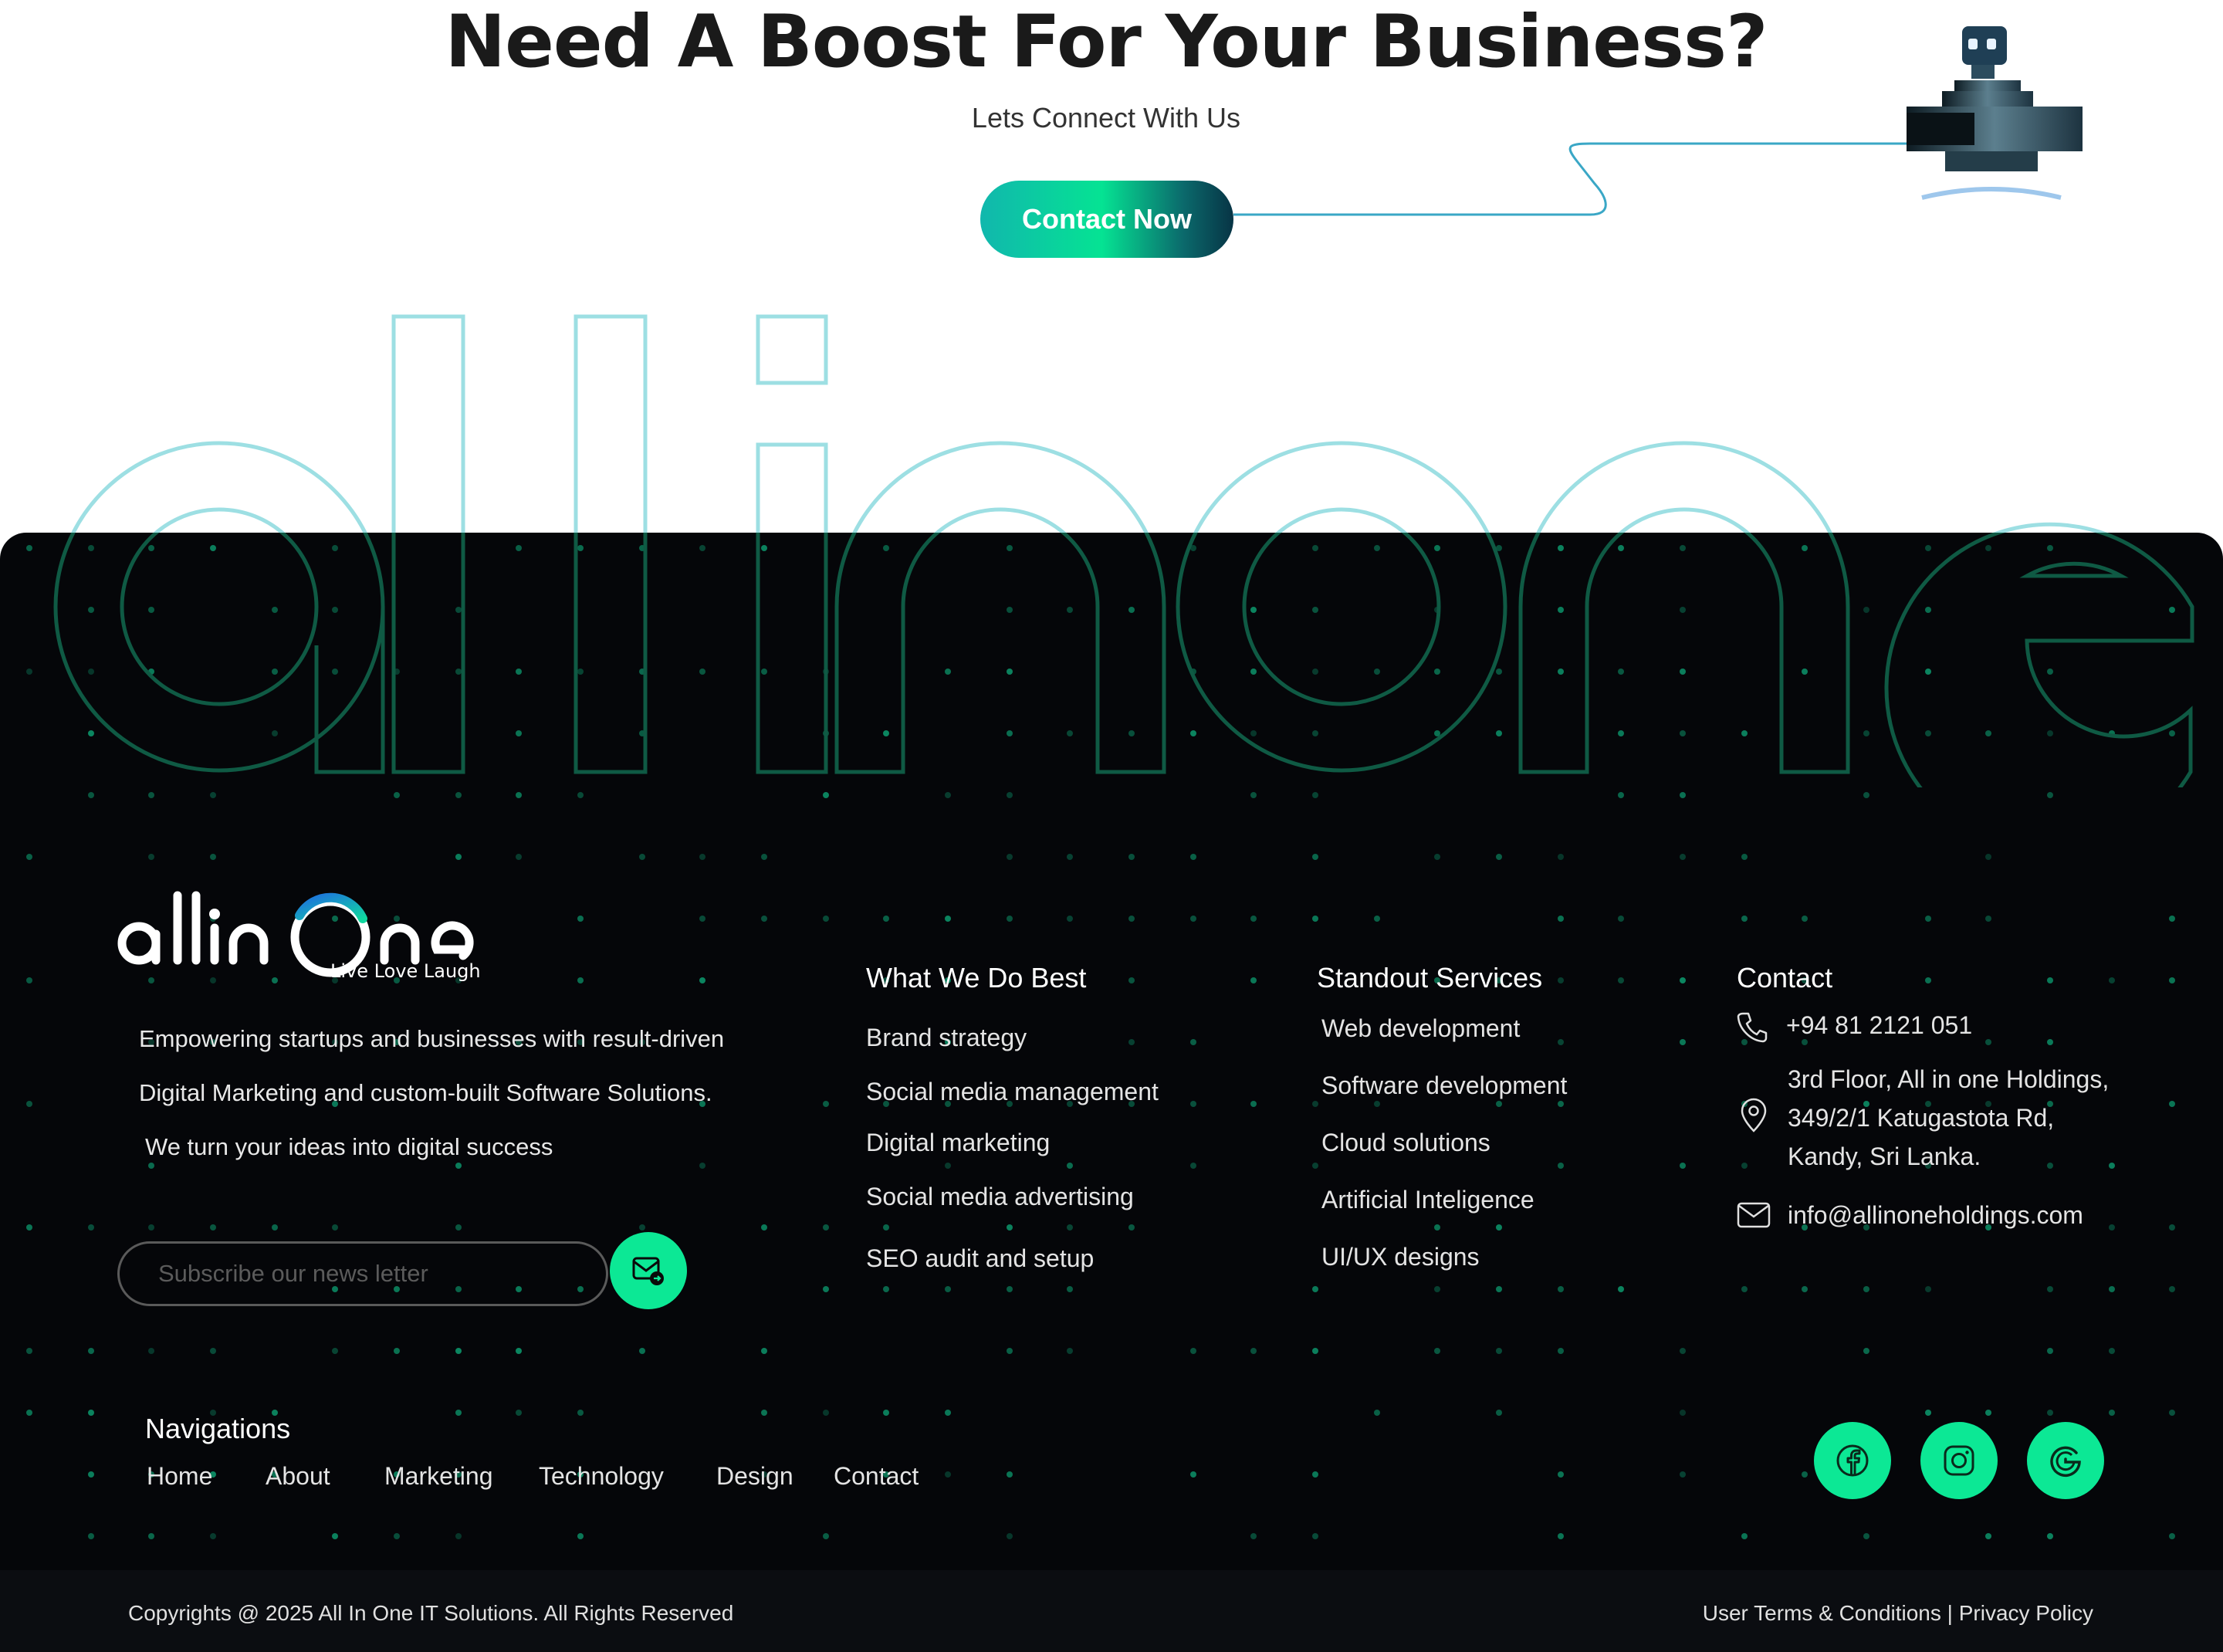 The width and height of the screenshot is (2223, 1652). What do you see at coordinates (1879, 1025) in the screenshot?
I see `contact-phone: +94 81 2121 051` at bounding box center [1879, 1025].